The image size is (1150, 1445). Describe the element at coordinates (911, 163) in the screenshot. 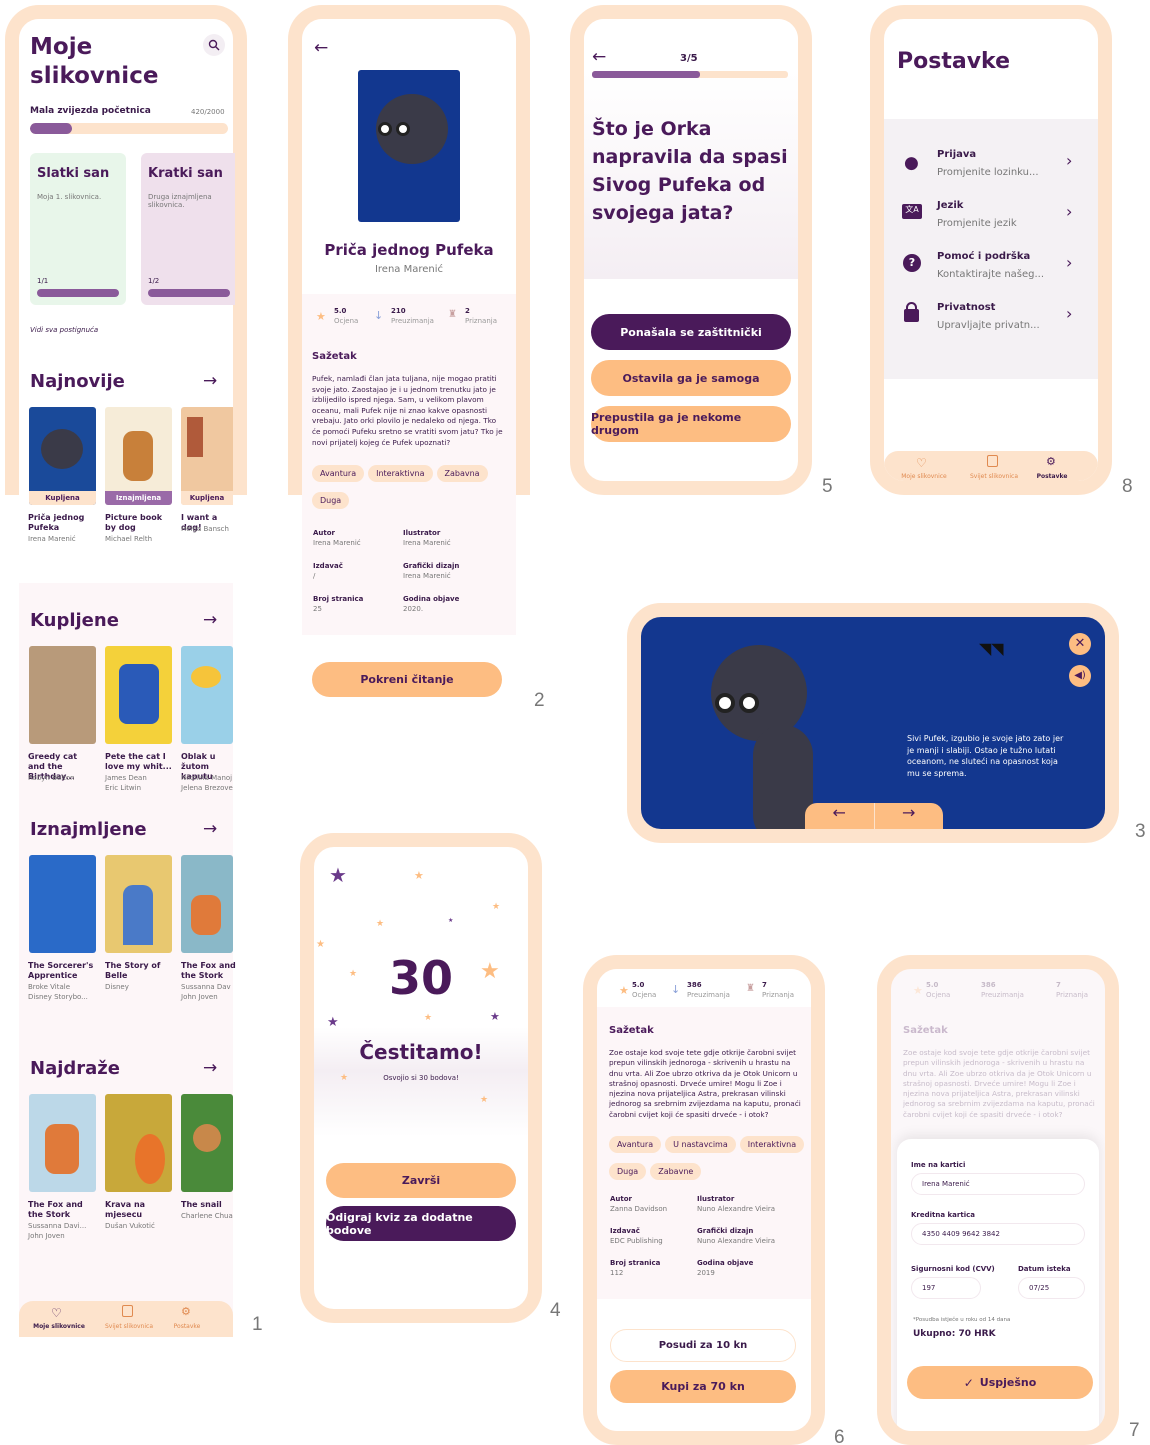

I see `user-icon: ●` at that location.